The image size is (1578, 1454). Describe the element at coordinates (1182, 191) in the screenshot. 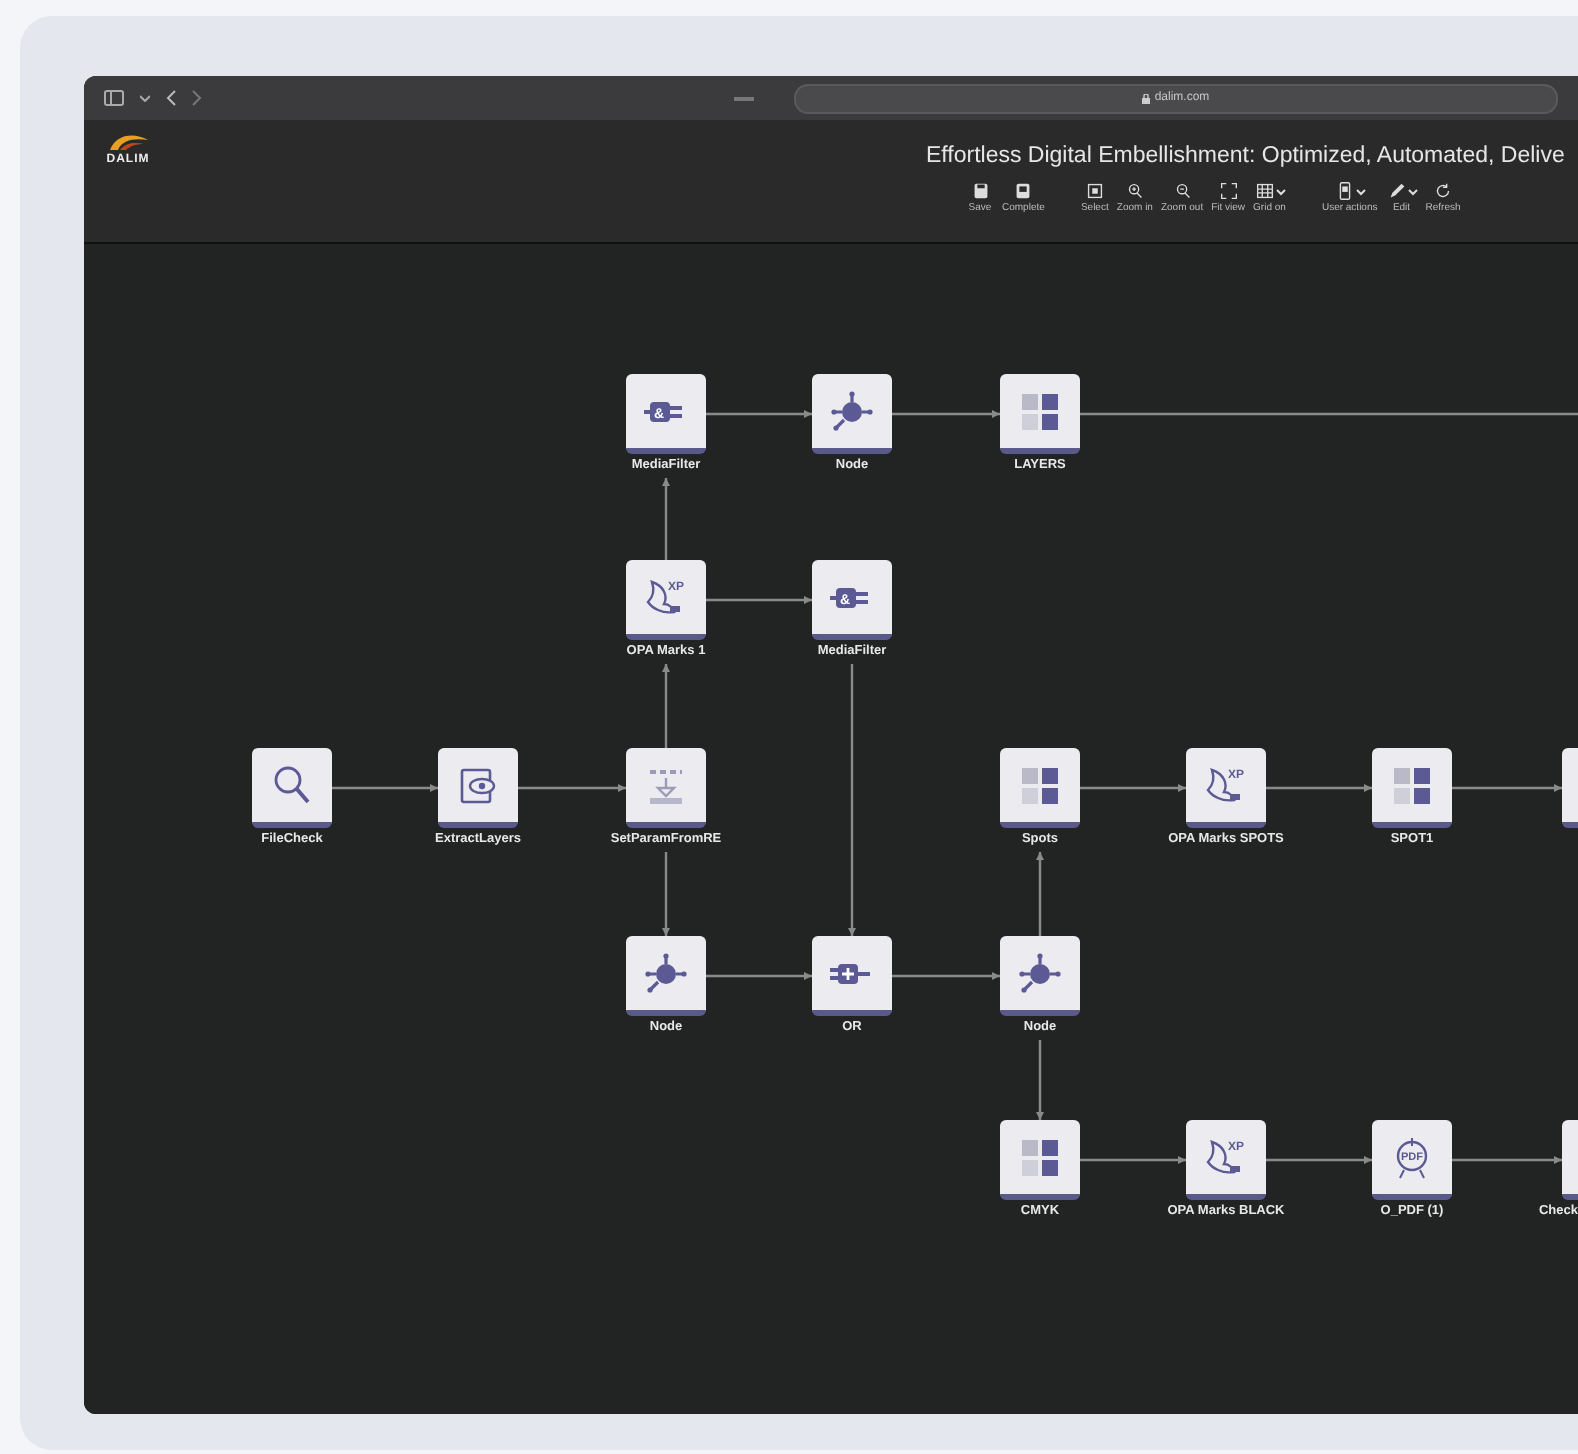

I see `zoom-out-icon` at that location.